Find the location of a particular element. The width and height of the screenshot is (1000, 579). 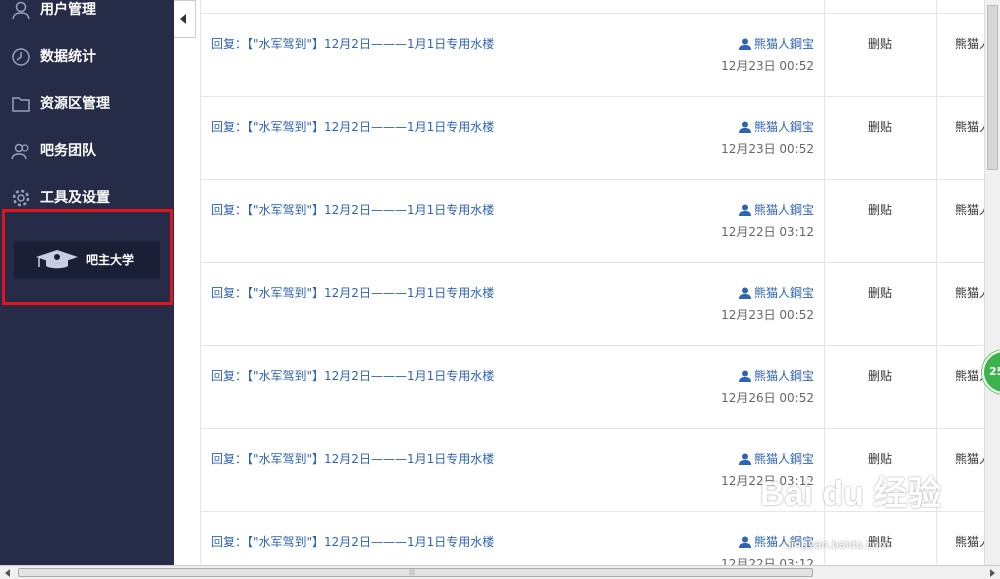

post-time: 12月26日 00:52 is located at coordinates (767, 398).